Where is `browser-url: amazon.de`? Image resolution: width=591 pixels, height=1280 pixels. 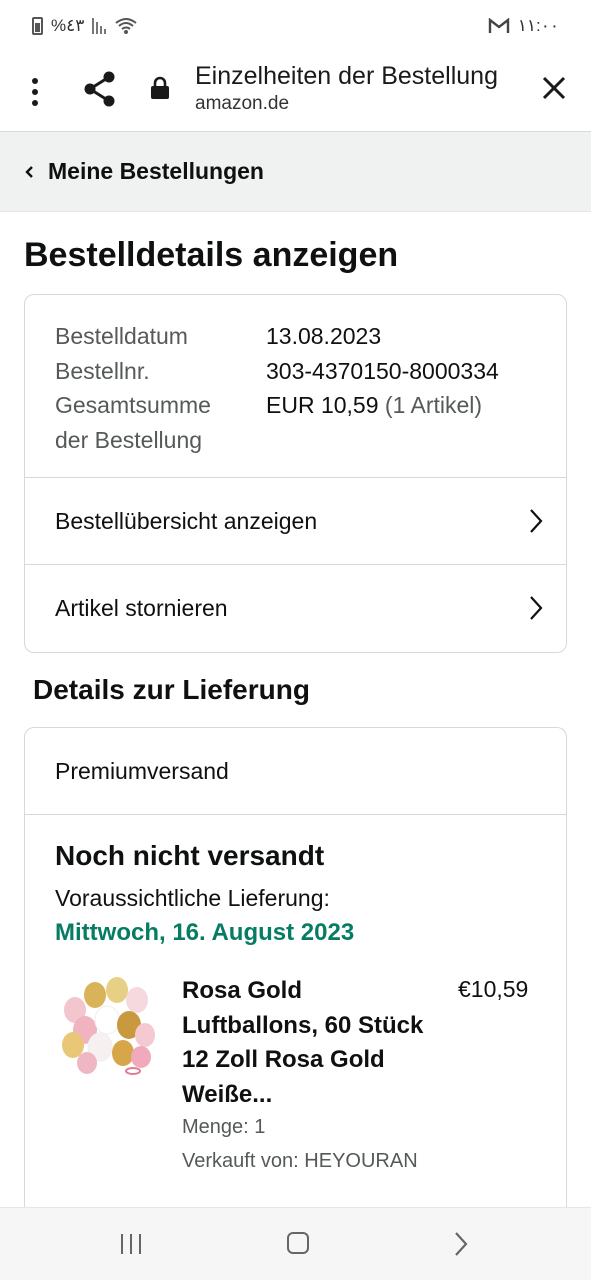
browser-url: amazon.de is located at coordinates (346, 104).